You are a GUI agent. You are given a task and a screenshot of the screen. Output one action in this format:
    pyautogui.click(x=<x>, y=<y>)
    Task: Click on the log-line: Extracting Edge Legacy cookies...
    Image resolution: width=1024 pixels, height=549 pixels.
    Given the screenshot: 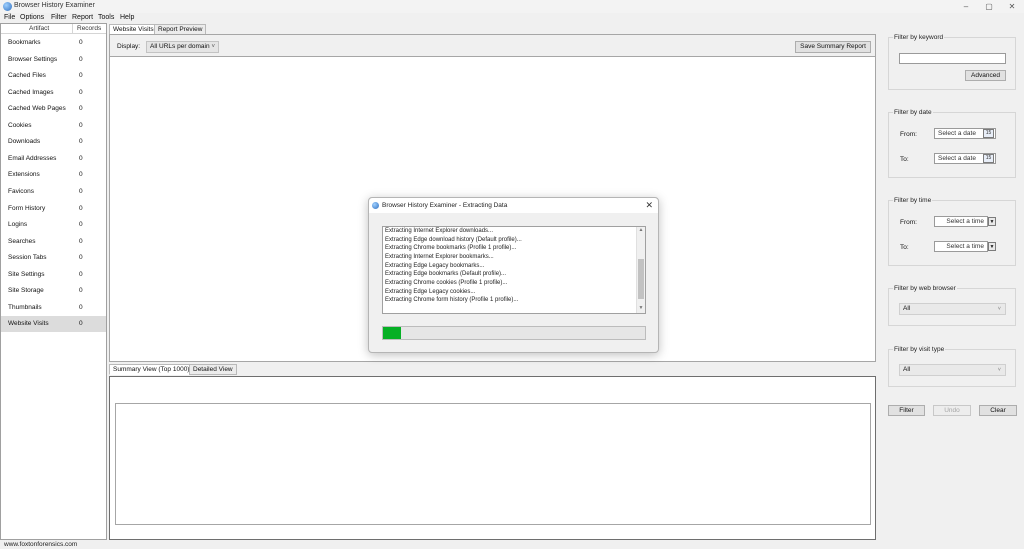 What is the action you would take?
    pyautogui.click(x=430, y=292)
    